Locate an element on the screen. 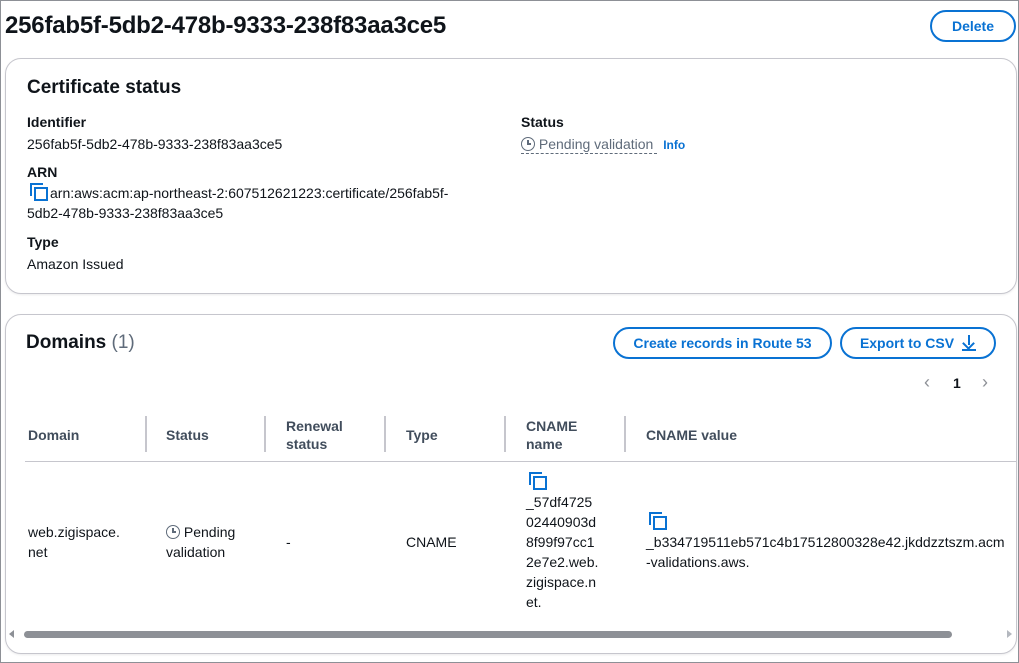 The image size is (1019, 663). type-value: Amazon Issued is located at coordinates (75, 264).